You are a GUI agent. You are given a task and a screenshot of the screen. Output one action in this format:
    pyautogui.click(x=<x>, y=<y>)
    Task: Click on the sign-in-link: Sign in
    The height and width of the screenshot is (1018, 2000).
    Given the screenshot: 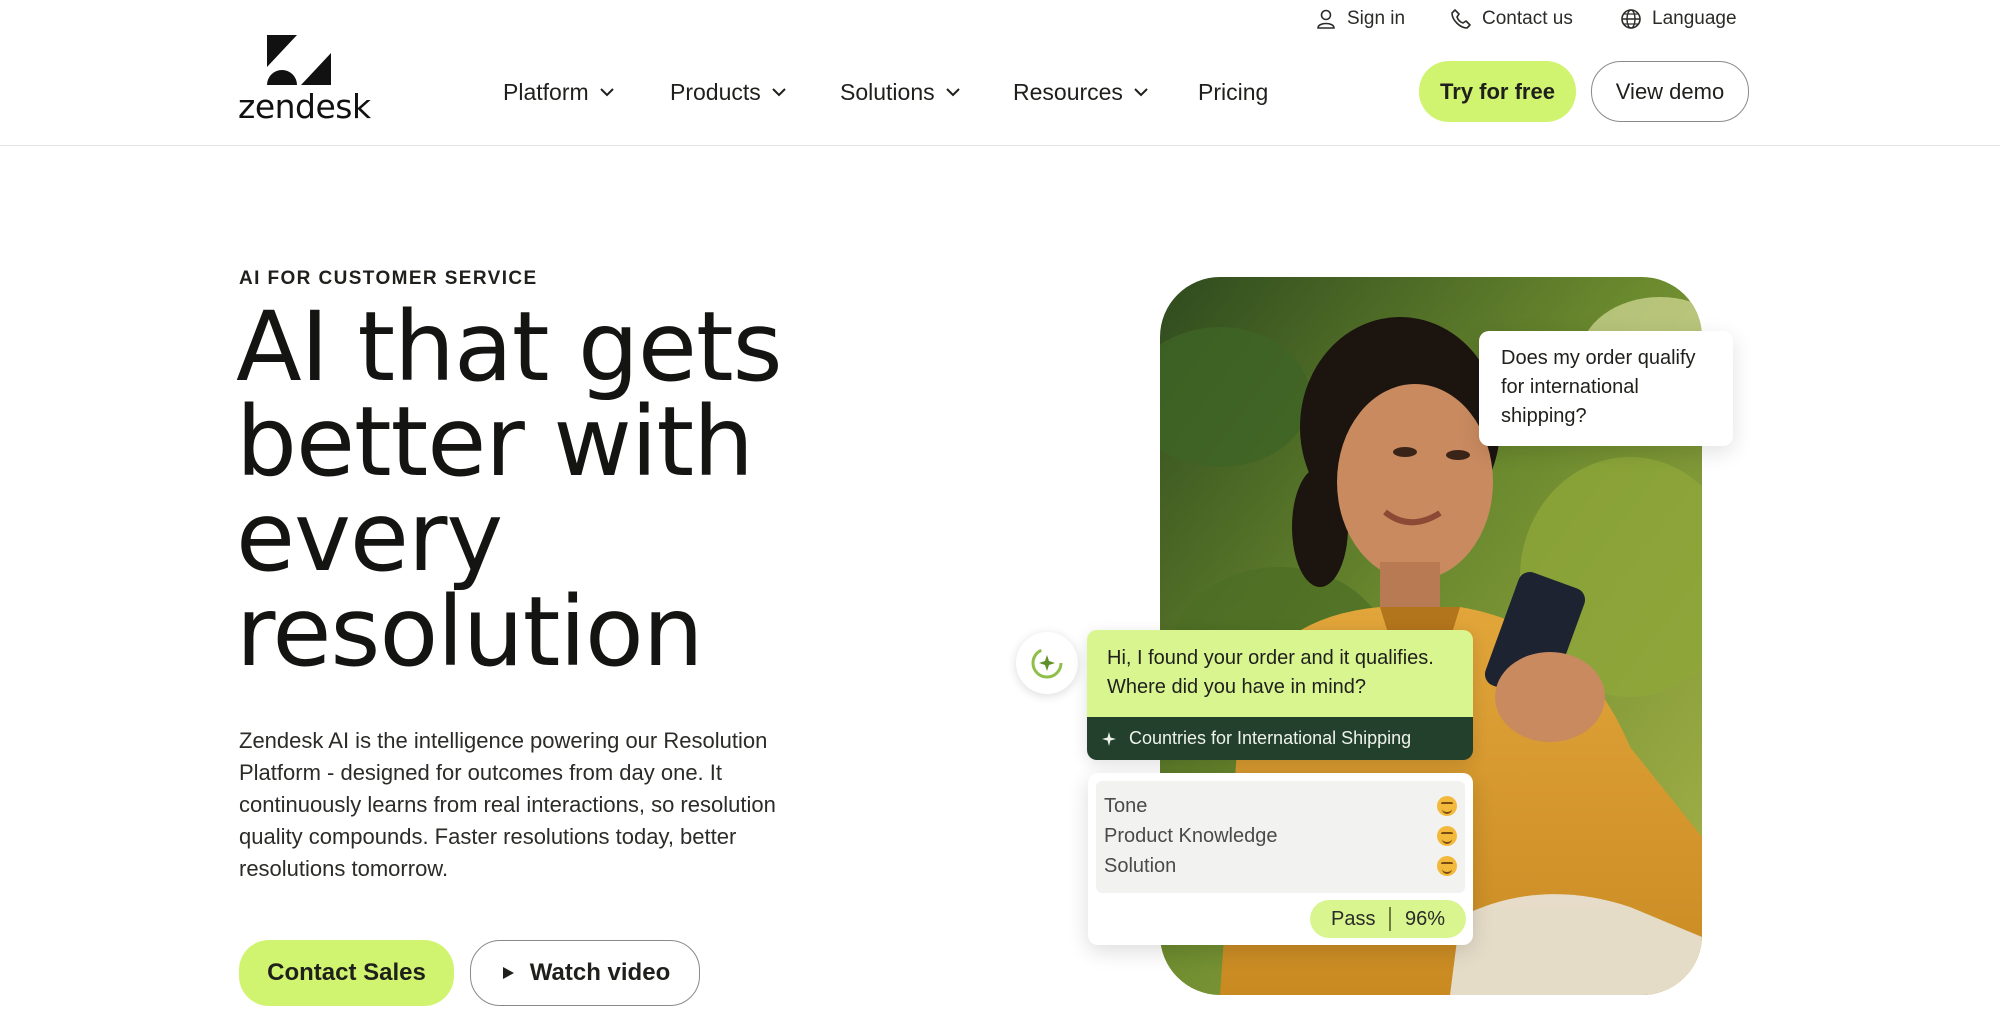 What is the action you would take?
    pyautogui.click(x=1360, y=19)
    